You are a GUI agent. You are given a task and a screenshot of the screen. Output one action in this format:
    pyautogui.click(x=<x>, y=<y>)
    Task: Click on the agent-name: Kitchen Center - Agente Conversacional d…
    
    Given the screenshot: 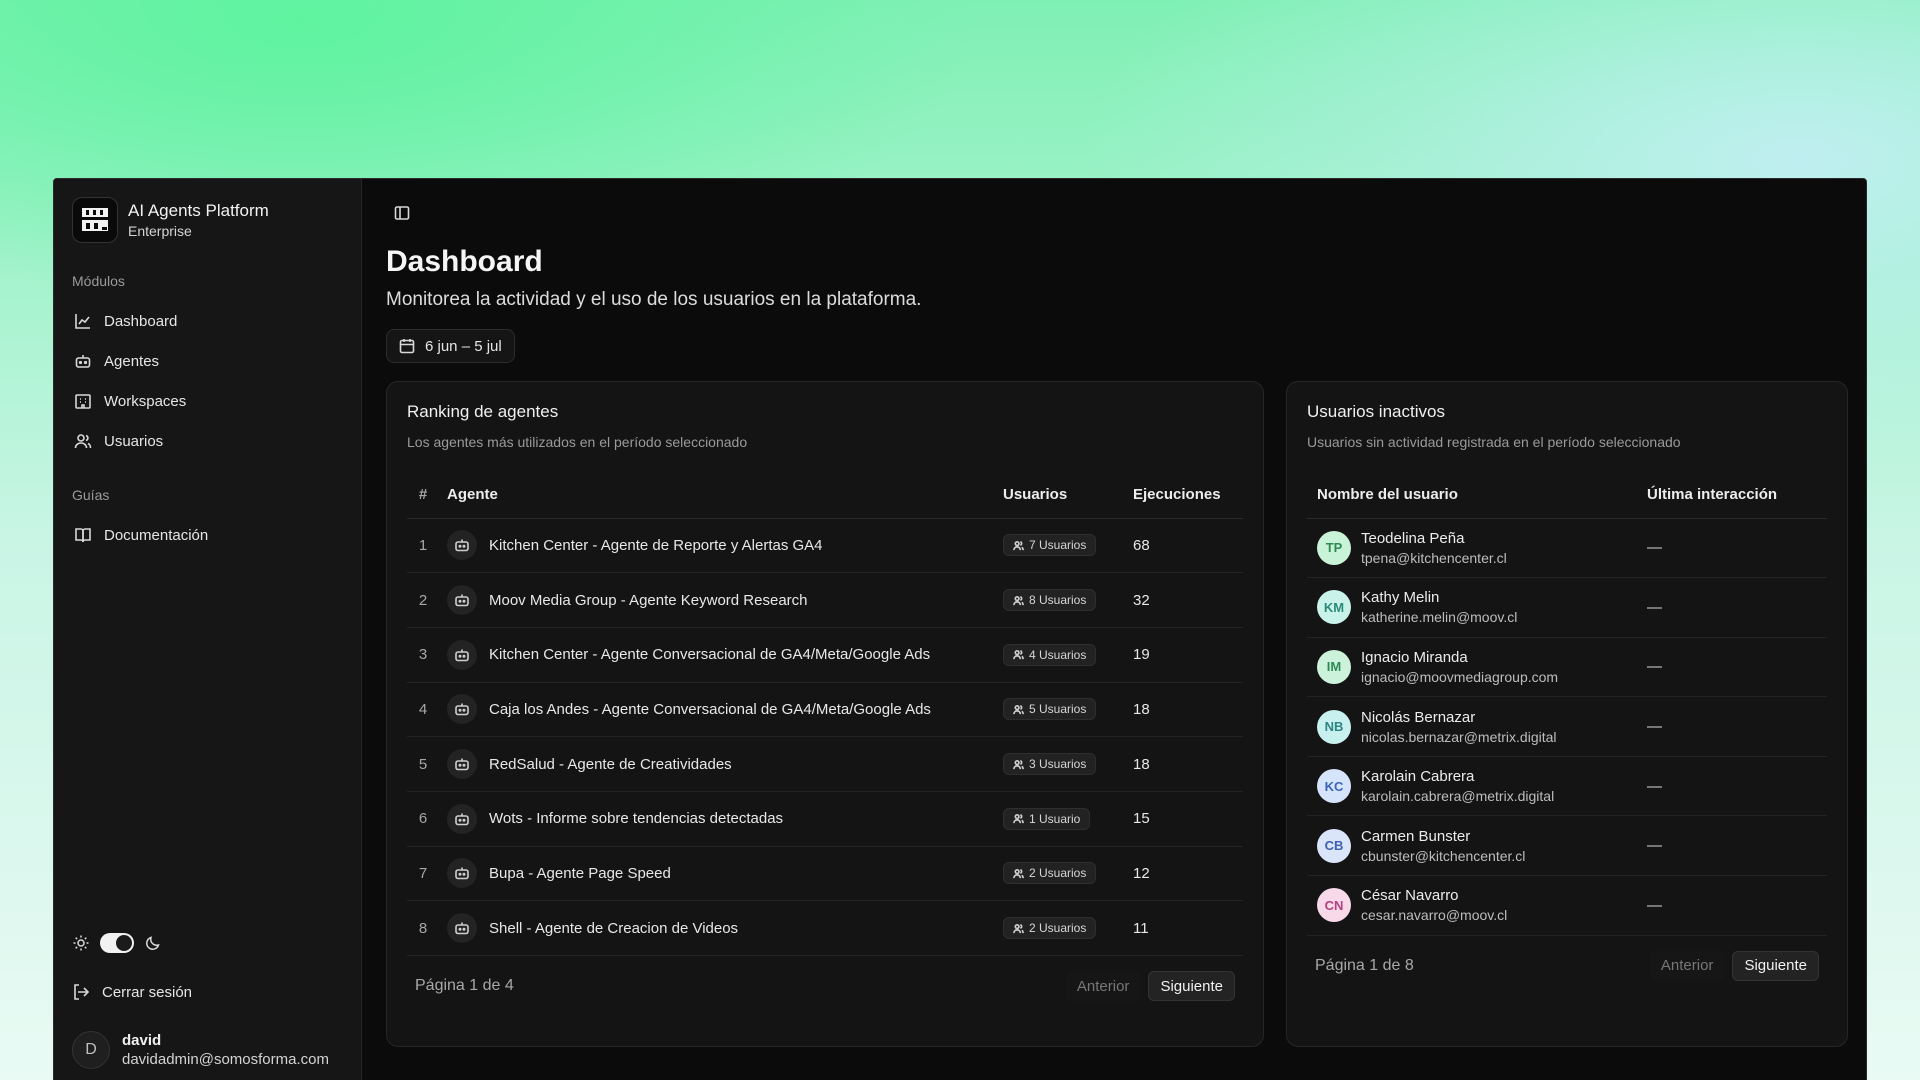 What is the action you would take?
    pyautogui.click(x=709, y=654)
    